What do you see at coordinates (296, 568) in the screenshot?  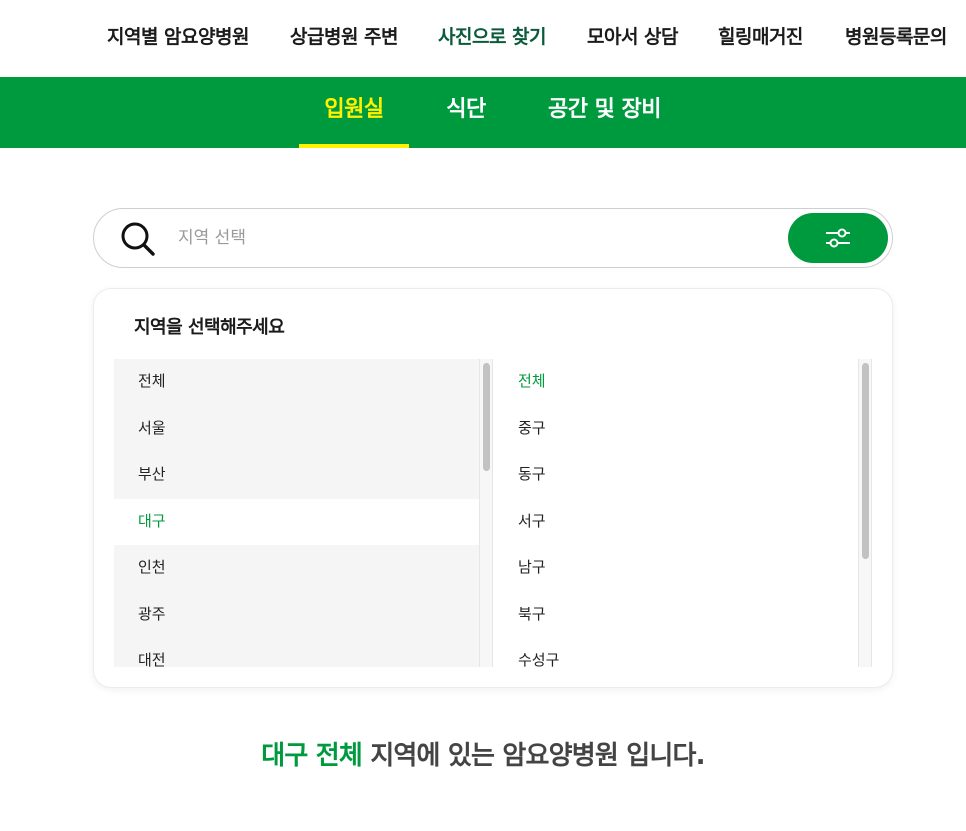 I see `province-item-incheon: 인천` at bounding box center [296, 568].